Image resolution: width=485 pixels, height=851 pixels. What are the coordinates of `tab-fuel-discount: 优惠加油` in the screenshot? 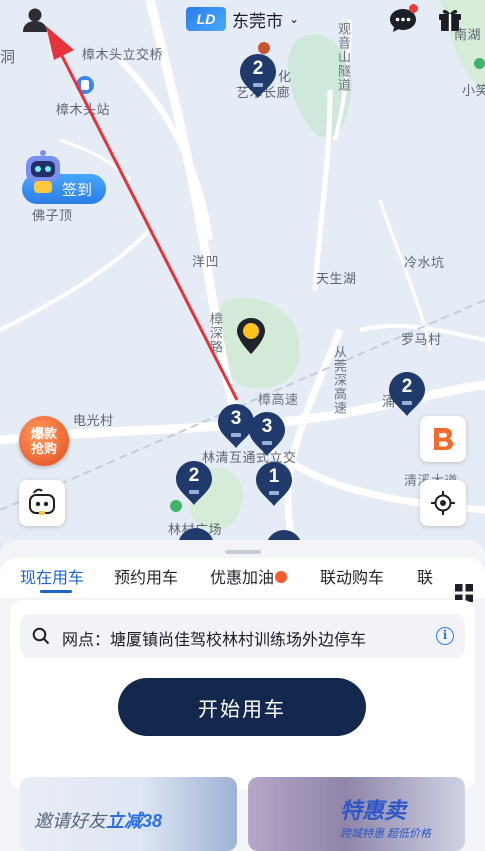 It's located at (249, 576).